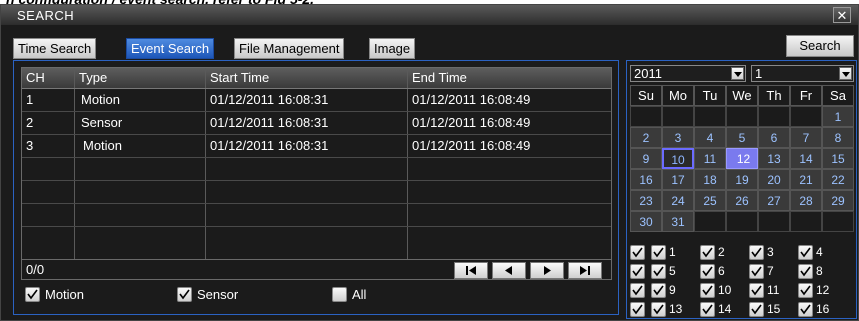  What do you see at coordinates (806, 95) in the screenshot?
I see `weekday-header: Fr` at bounding box center [806, 95].